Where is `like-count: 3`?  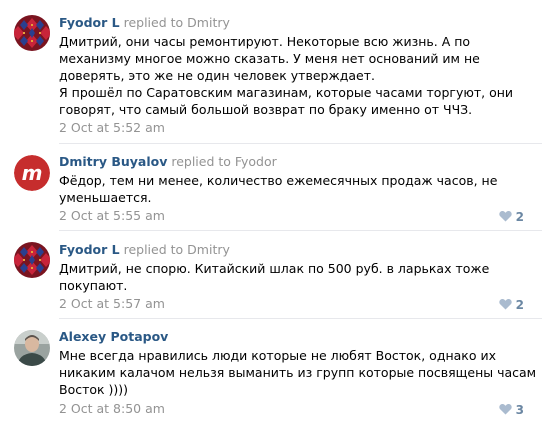
like-count: 3 is located at coordinates (519, 410).